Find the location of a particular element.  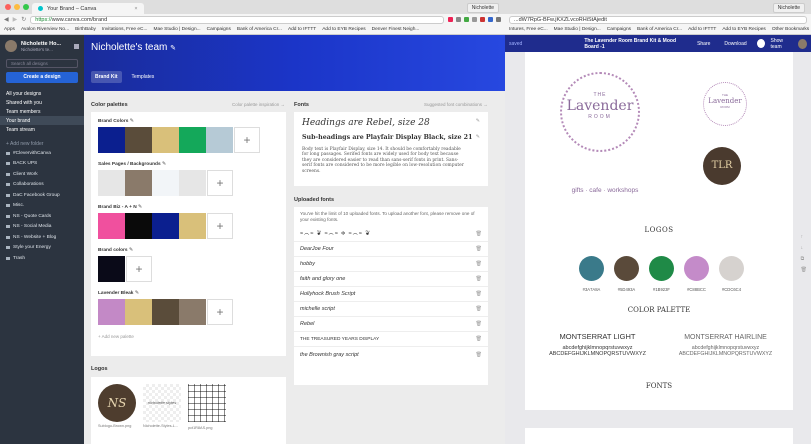

bookmark-item: Other Bookmarks is located at coordinates (790, 29).